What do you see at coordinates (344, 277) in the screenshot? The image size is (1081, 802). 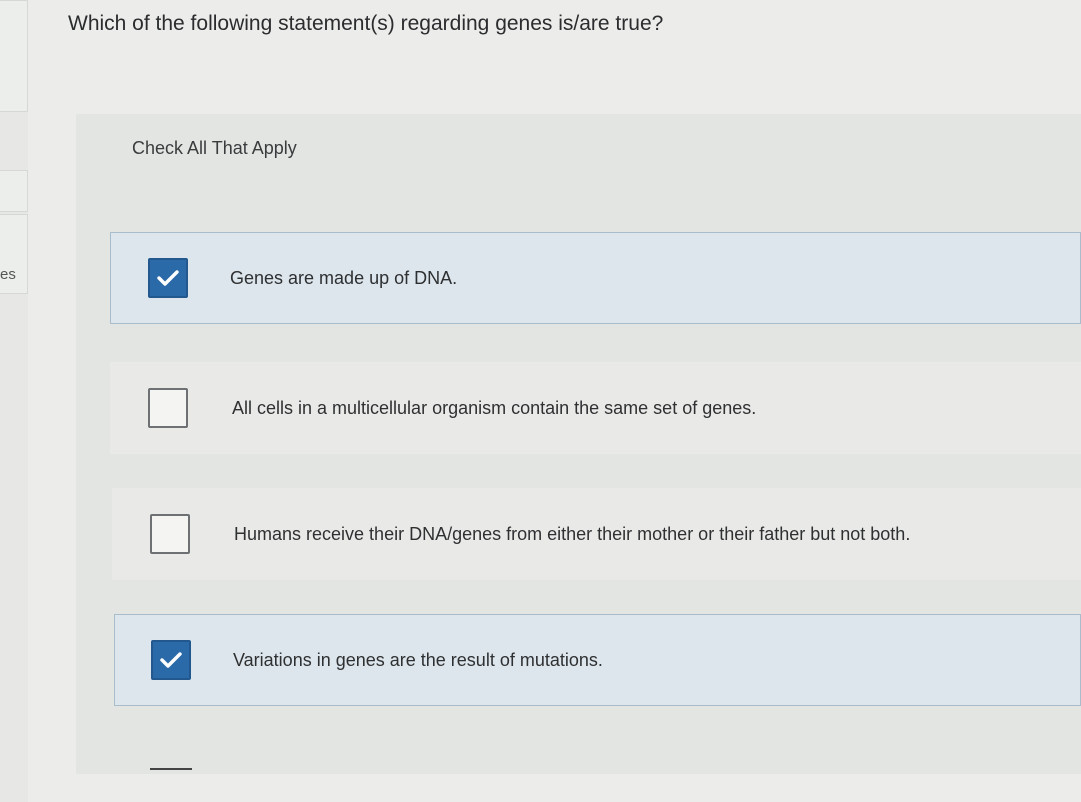 I see `option-text: Genes are made up of DNA.` at bounding box center [344, 277].